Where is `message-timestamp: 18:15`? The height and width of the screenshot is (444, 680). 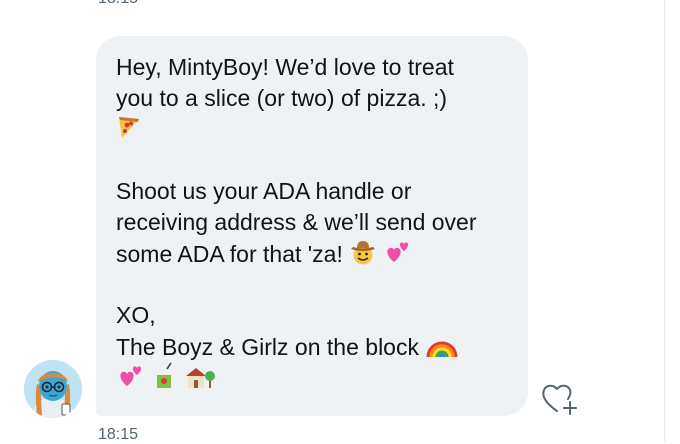 message-timestamp: 18:15 is located at coordinates (118, 434).